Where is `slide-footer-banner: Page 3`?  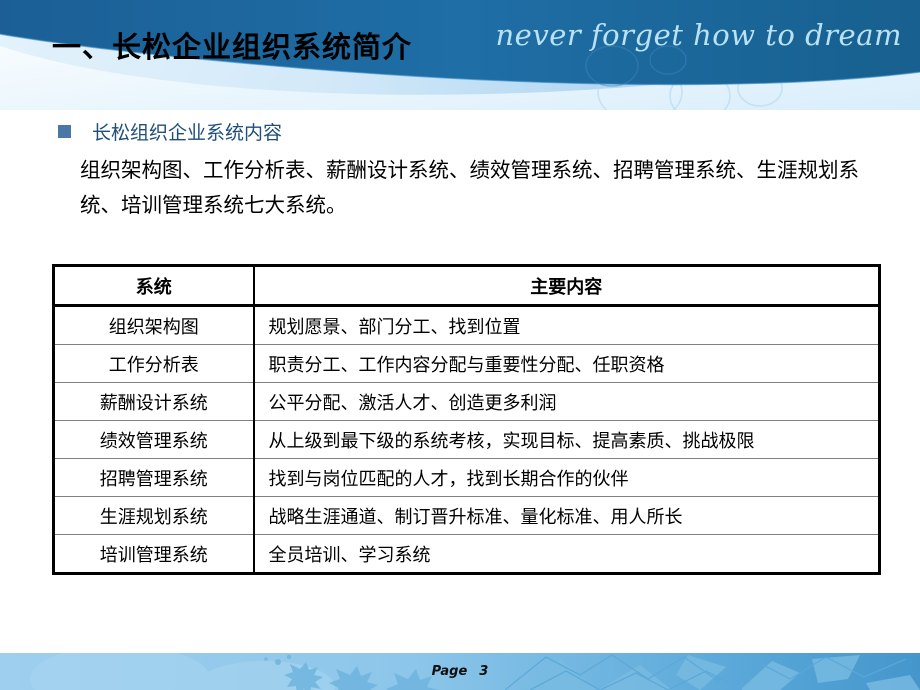
slide-footer-banner: Page 3 is located at coordinates (460, 671).